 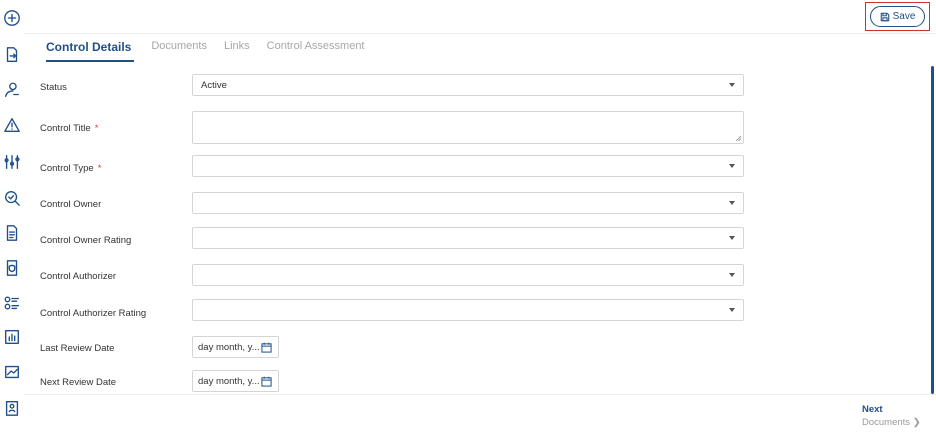 I want to click on save-button-label: Save, so click(x=904, y=16).